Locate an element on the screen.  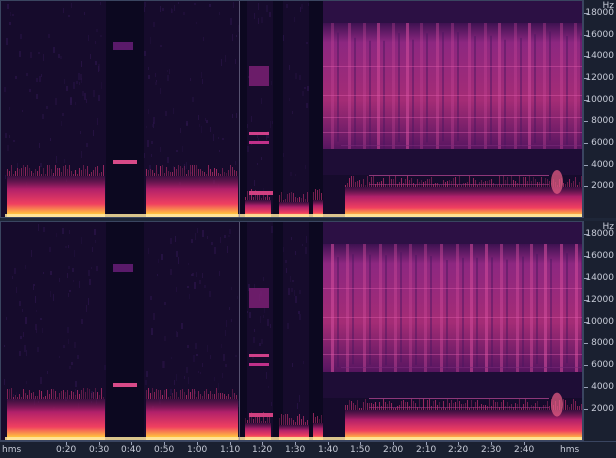
time-tick-label: 2:20 is located at coordinates (458, 450).